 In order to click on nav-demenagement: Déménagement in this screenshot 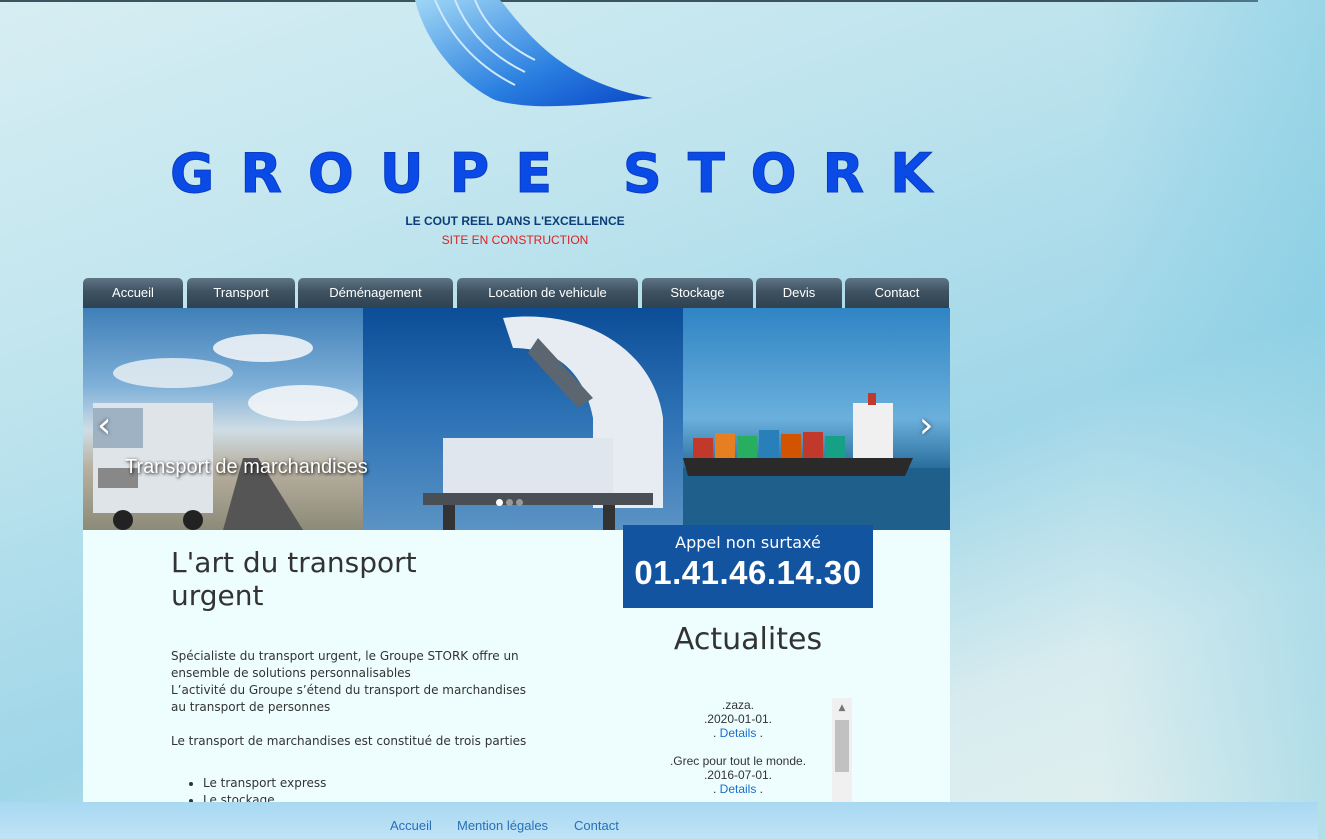, I will do `click(375, 293)`.